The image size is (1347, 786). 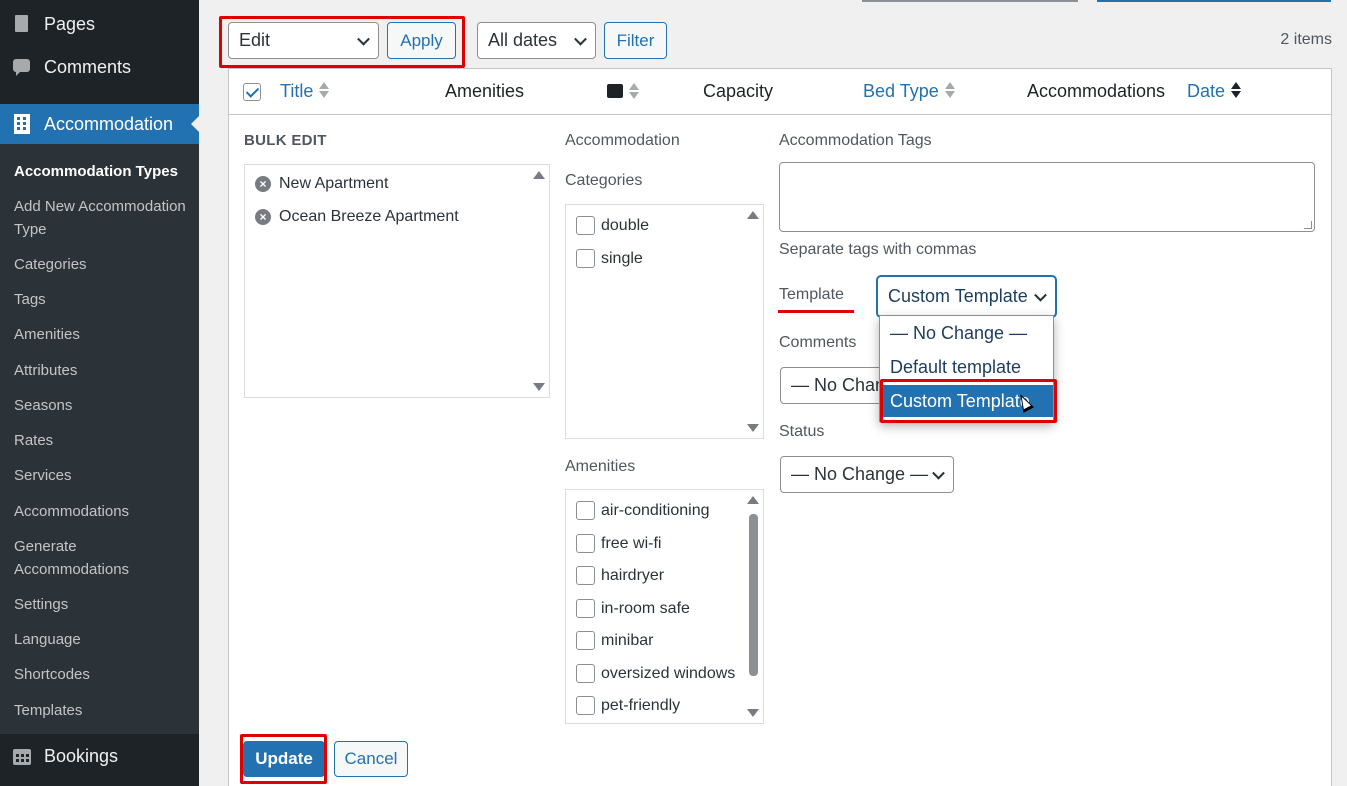 I want to click on amenity-item: oversized windows, so click(x=655, y=673).